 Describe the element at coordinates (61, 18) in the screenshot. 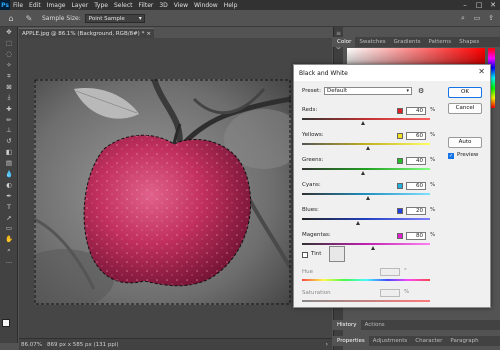

I see `sample-size-label: Sample Size:` at that location.